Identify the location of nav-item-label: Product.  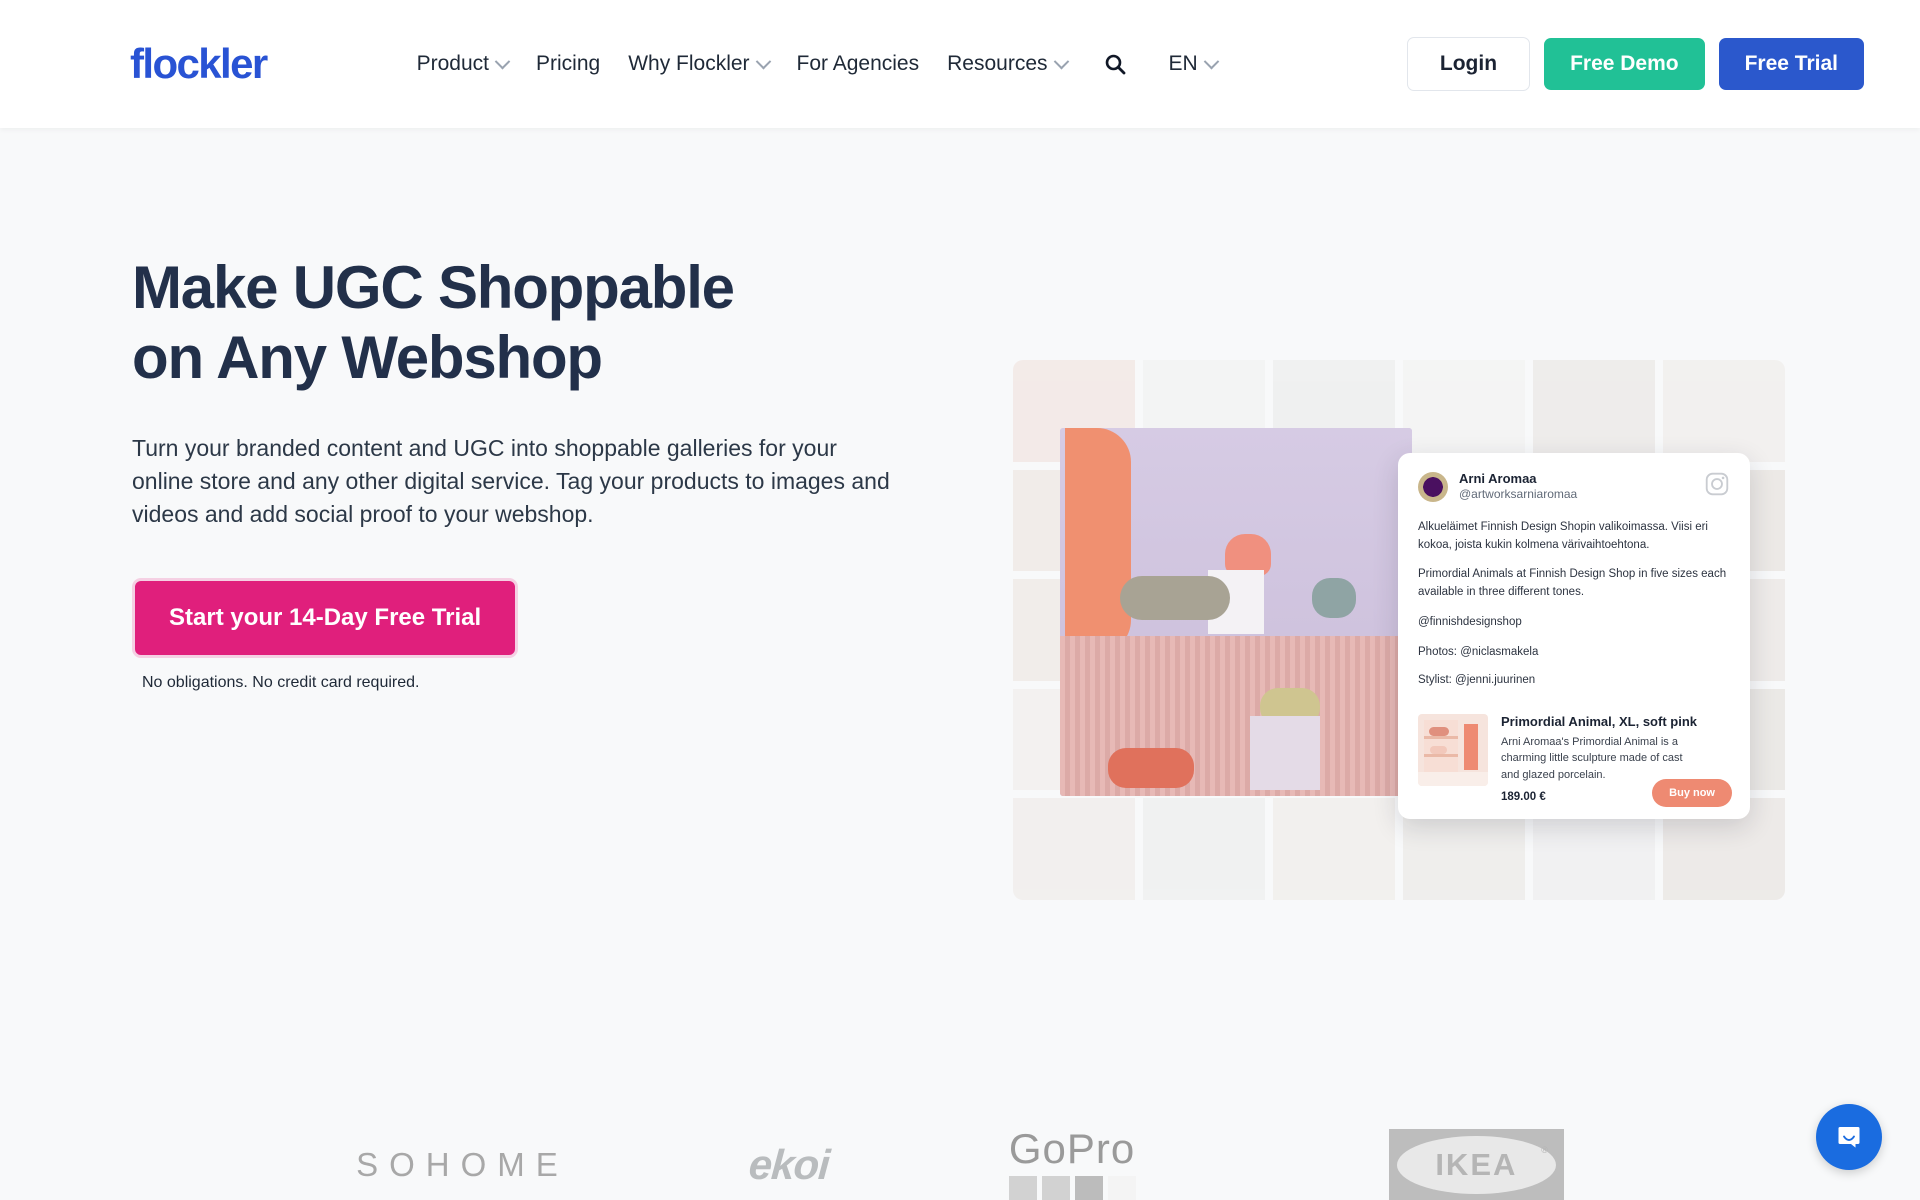
(452, 63).